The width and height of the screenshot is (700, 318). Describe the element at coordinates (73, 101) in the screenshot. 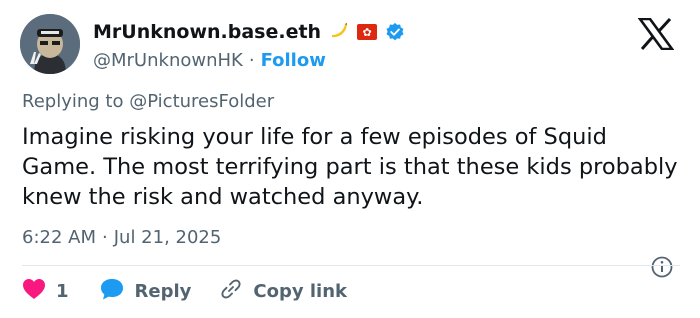

I see `reply-context-prefix: Replying to` at that location.